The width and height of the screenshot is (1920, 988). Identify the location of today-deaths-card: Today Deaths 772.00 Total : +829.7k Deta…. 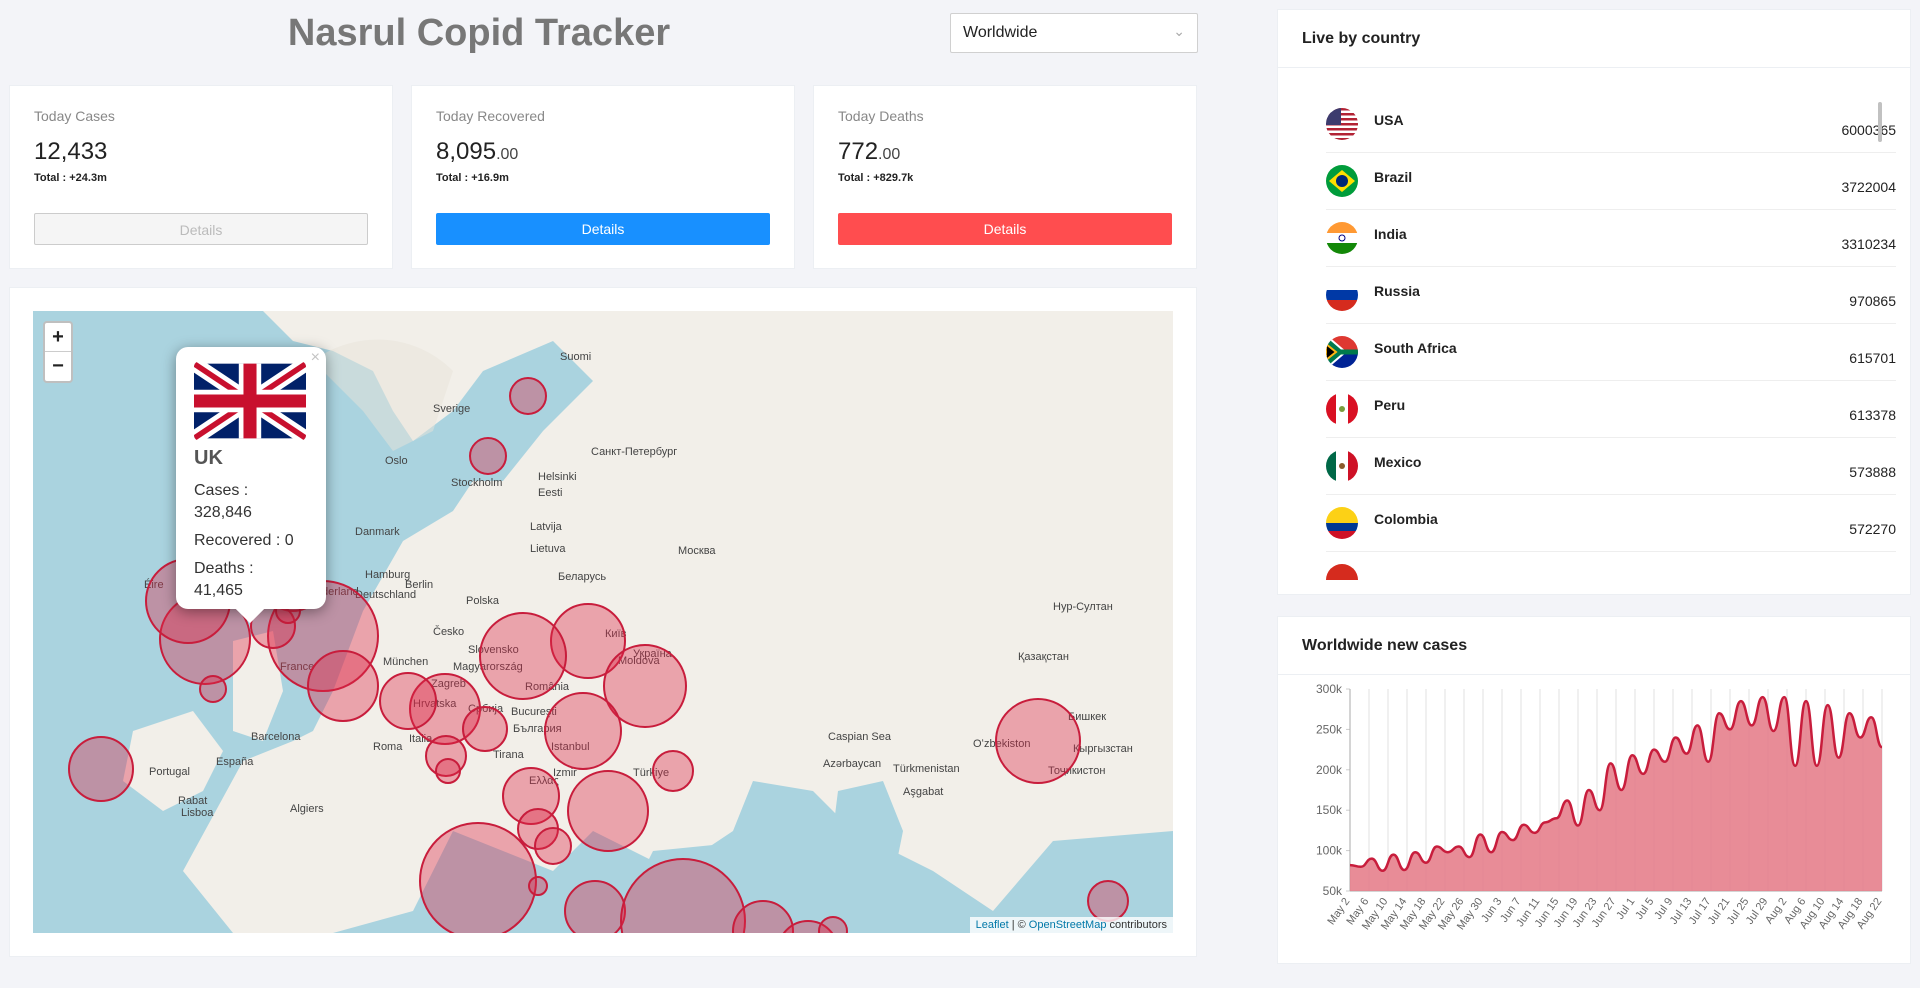
(1005, 177).